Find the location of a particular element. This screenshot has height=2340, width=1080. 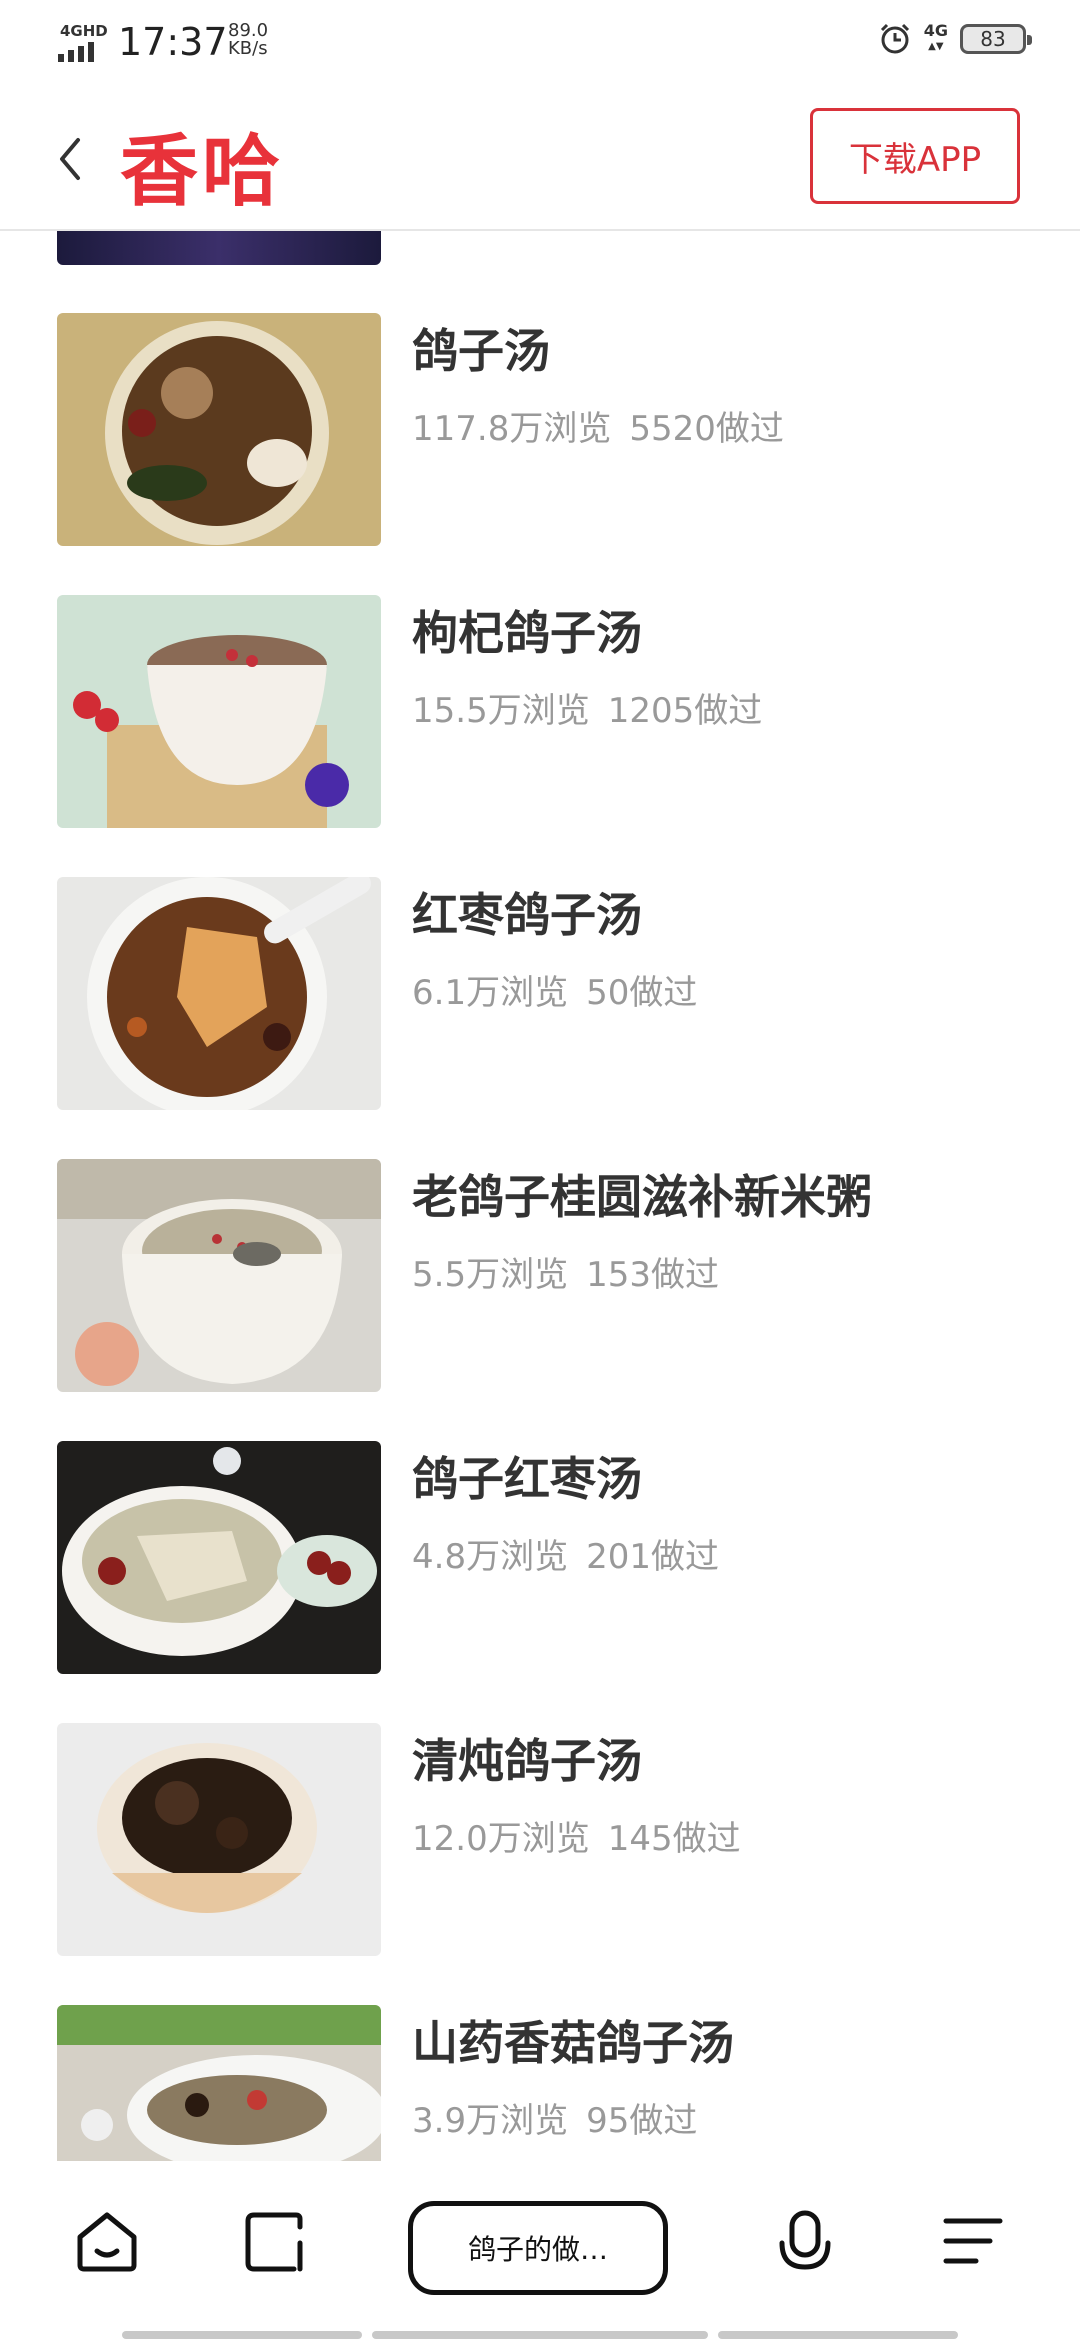

recipe-item: 红枣鸽子汤 6.1万浏览 50做过 is located at coordinates (540, 997).